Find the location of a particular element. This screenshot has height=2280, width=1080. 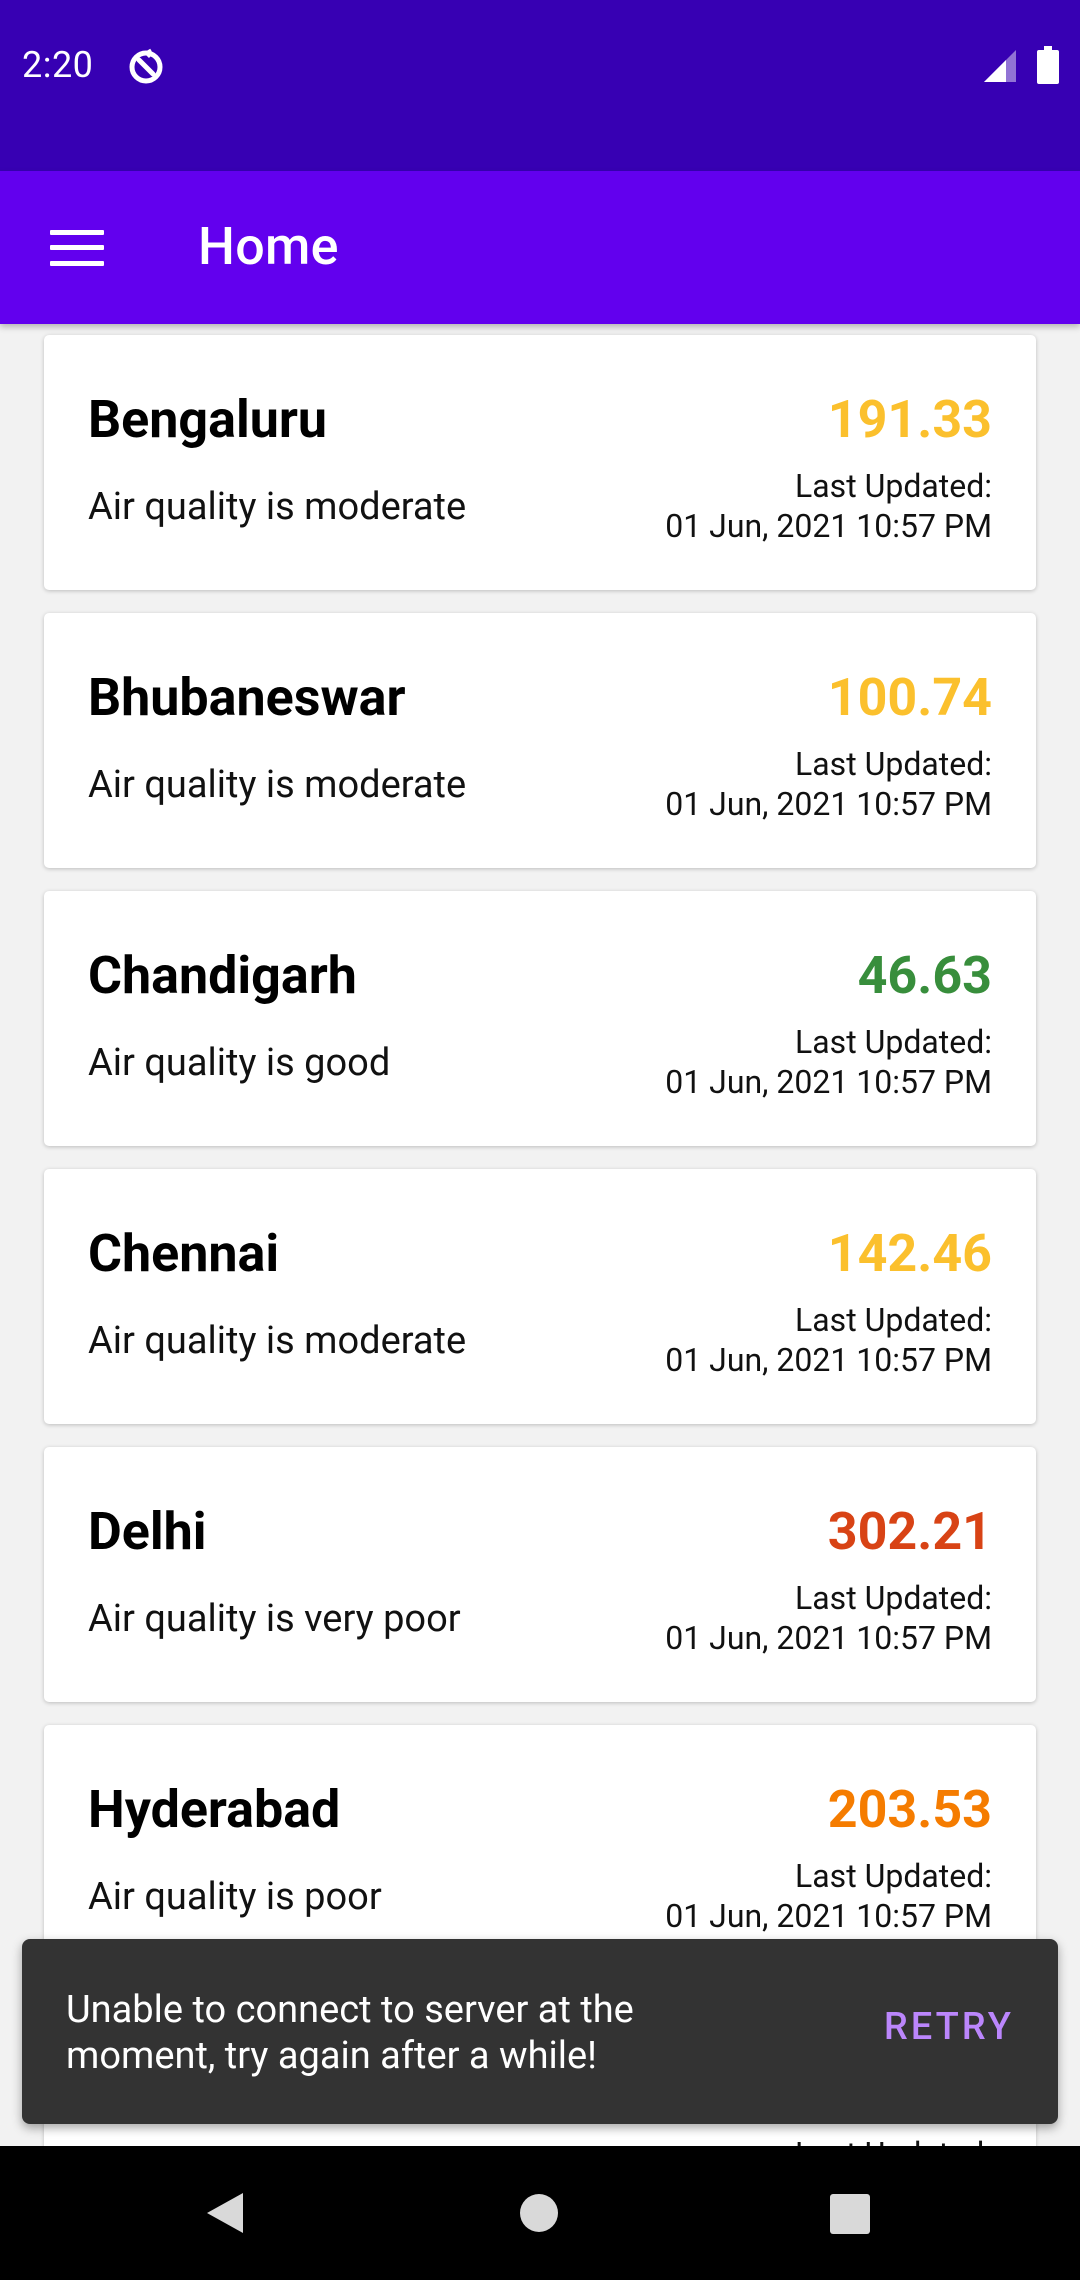

air-quality-text: Air quality is poor is located at coordinates (235, 1897).